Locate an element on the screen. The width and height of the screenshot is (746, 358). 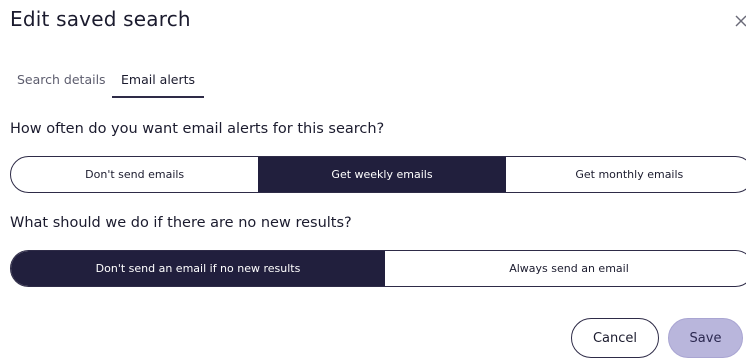
dialog-title: Edit saved search is located at coordinates (100, 19).